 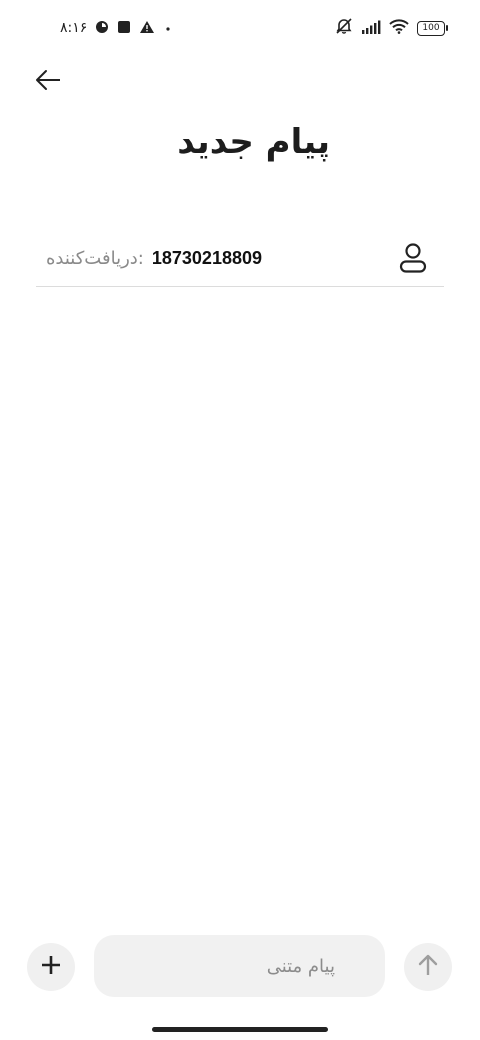 I want to click on back-button, so click(x=48, y=82).